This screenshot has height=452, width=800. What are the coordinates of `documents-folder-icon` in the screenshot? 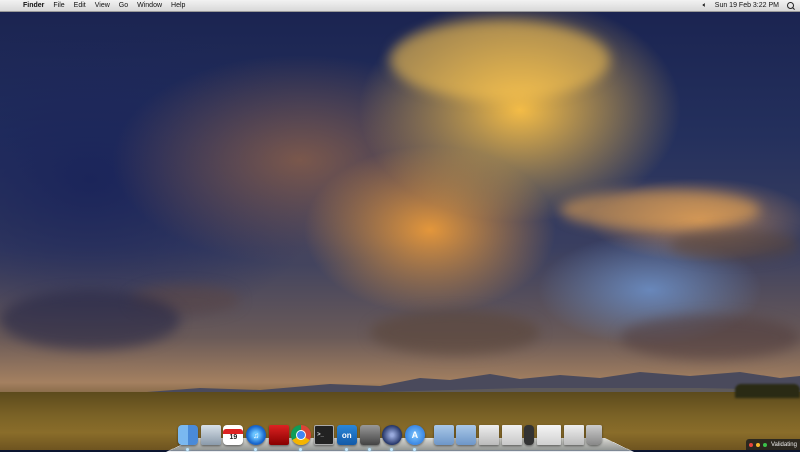 It's located at (466, 435).